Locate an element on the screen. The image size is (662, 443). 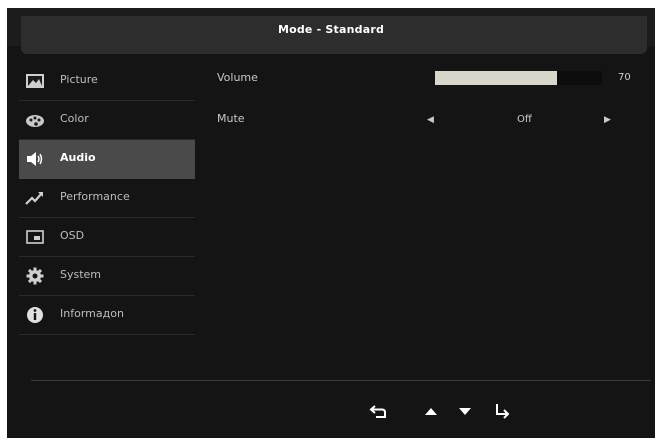
volume-slider is located at coordinates (518, 78).